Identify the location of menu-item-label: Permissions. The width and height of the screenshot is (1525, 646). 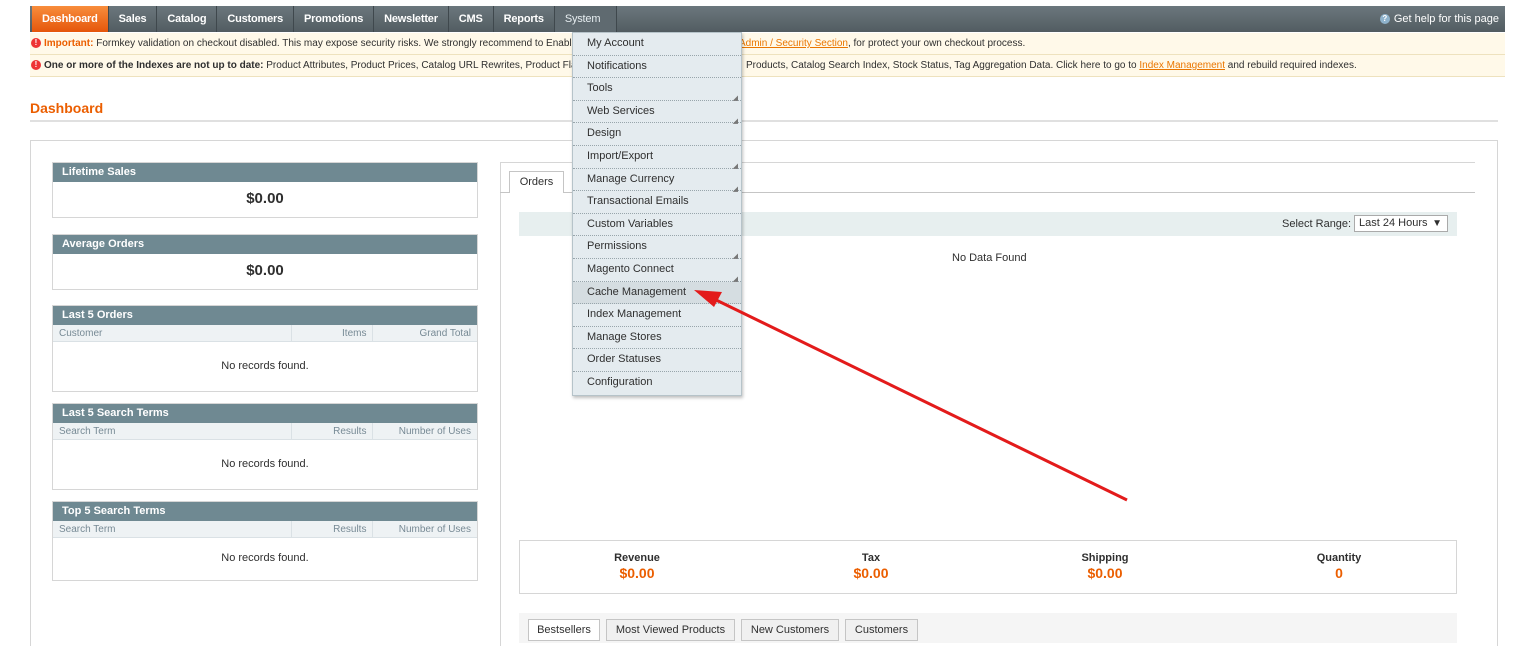
(617, 246).